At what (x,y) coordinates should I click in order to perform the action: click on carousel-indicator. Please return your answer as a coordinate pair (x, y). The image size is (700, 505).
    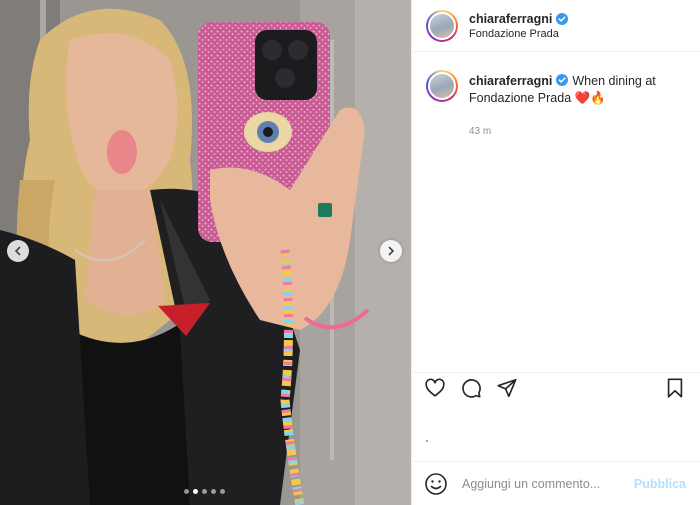
    Looking at the image, I should click on (204, 491).